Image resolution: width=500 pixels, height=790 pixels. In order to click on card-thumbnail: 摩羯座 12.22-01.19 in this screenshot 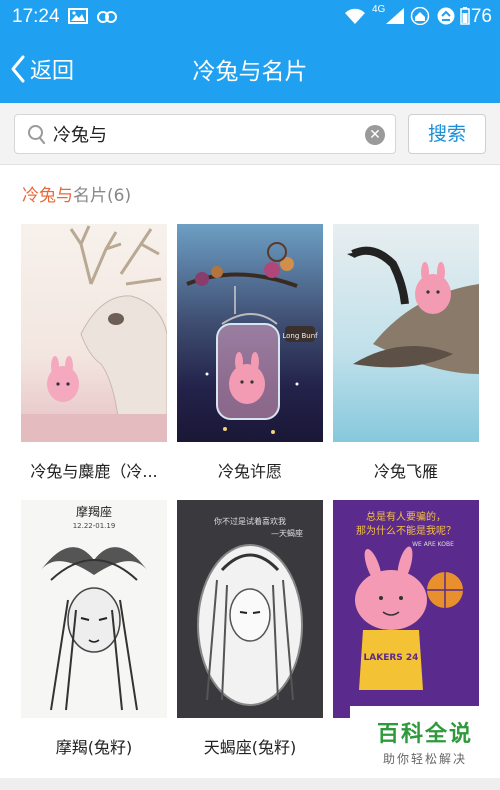, I will do `click(94, 609)`.